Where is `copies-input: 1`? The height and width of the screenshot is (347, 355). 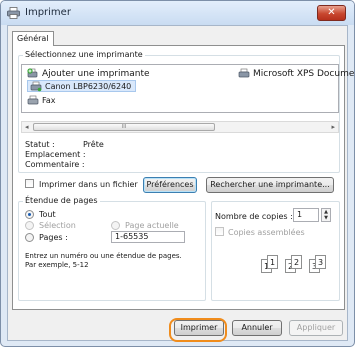
copies-input: 1 is located at coordinates (306, 215).